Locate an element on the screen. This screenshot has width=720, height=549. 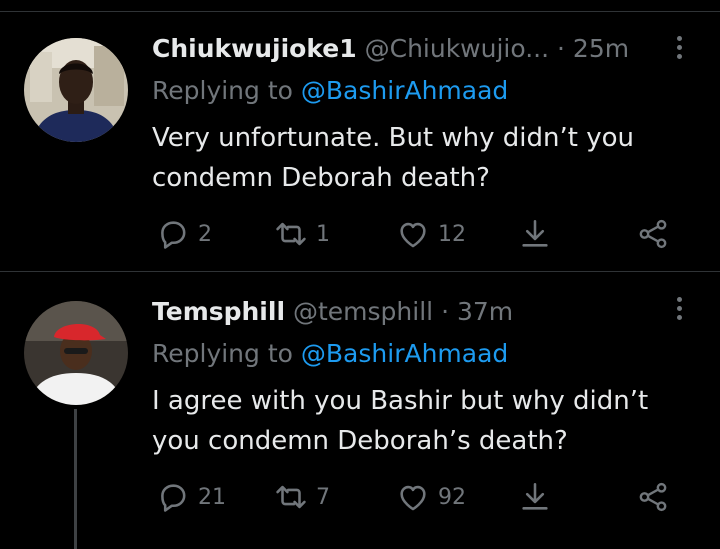
action-bar: 2 1 12 is located at coordinates (422, 234).